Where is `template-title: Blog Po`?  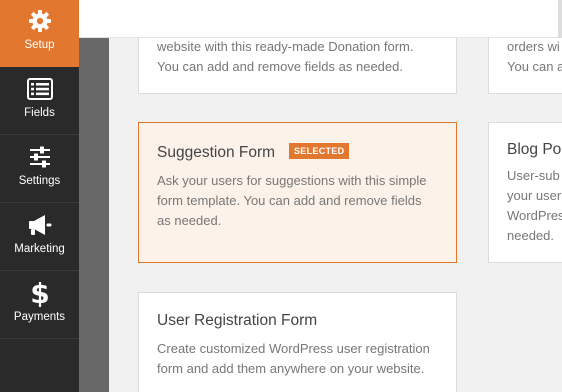
template-title: Blog Po is located at coordinates (534, 149).